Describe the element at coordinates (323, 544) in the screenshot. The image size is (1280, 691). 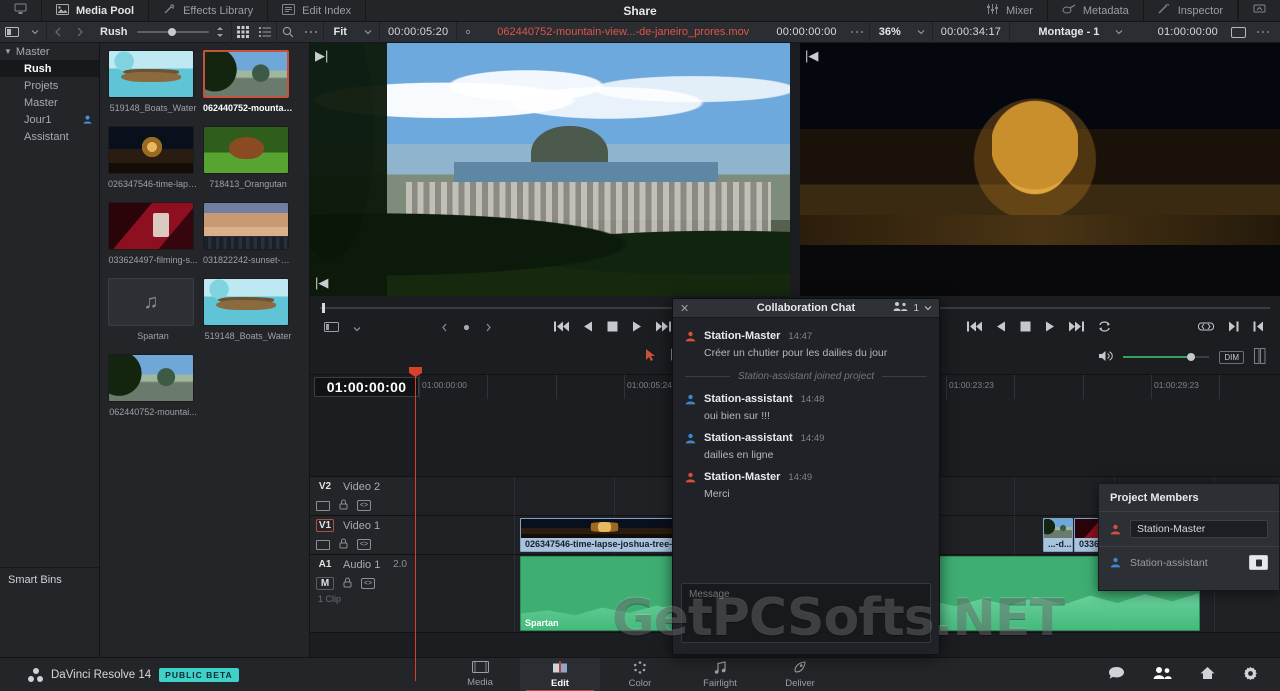
I see `track-video-toggle-icon` at that location.